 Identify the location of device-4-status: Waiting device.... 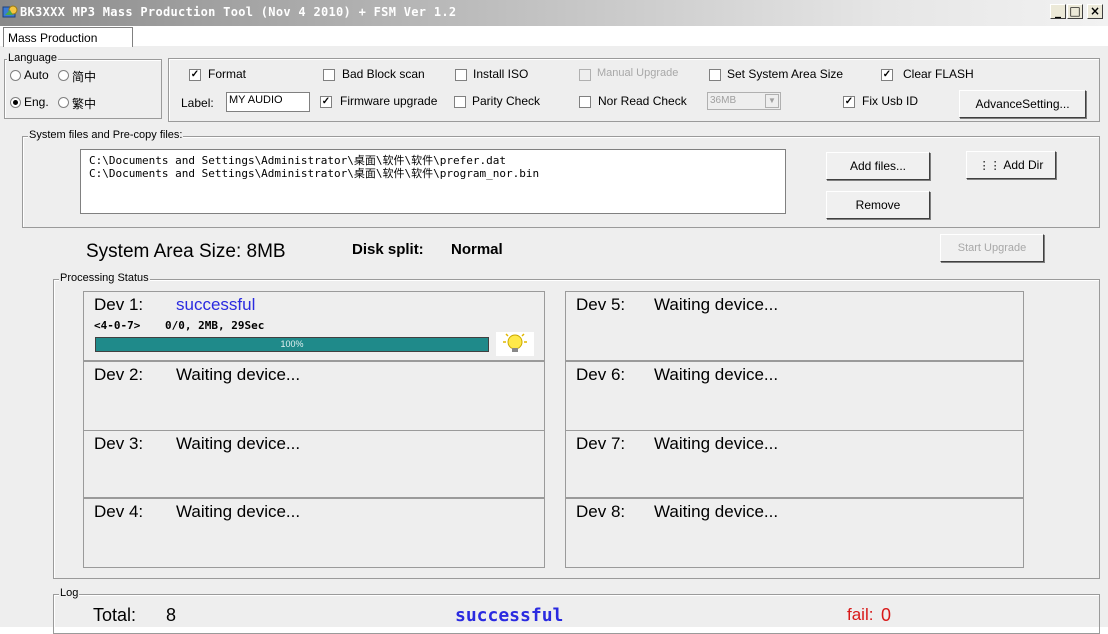
(238, 511).